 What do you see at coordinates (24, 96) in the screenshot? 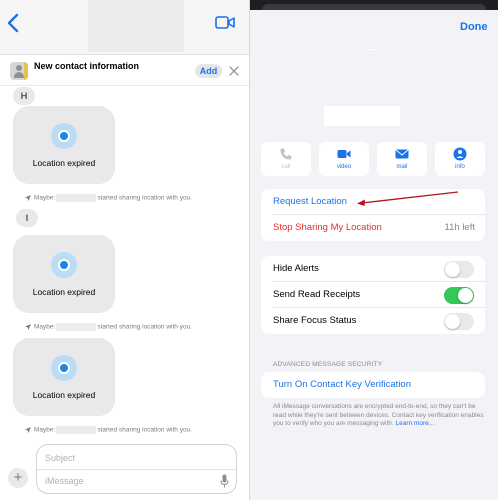
I see `sender-initial-bubble: H` at bounding box center [24, 96].